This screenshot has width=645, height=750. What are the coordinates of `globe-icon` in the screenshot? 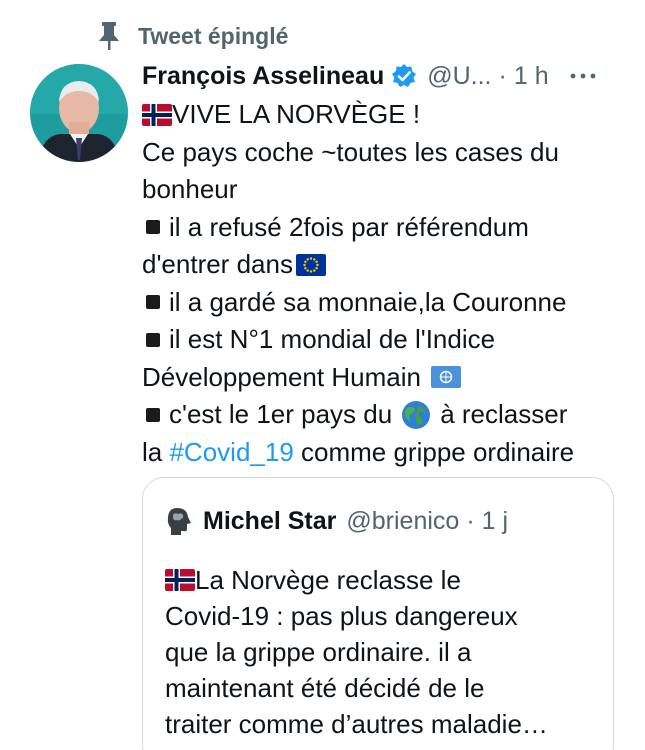 It's located at (416, 414).